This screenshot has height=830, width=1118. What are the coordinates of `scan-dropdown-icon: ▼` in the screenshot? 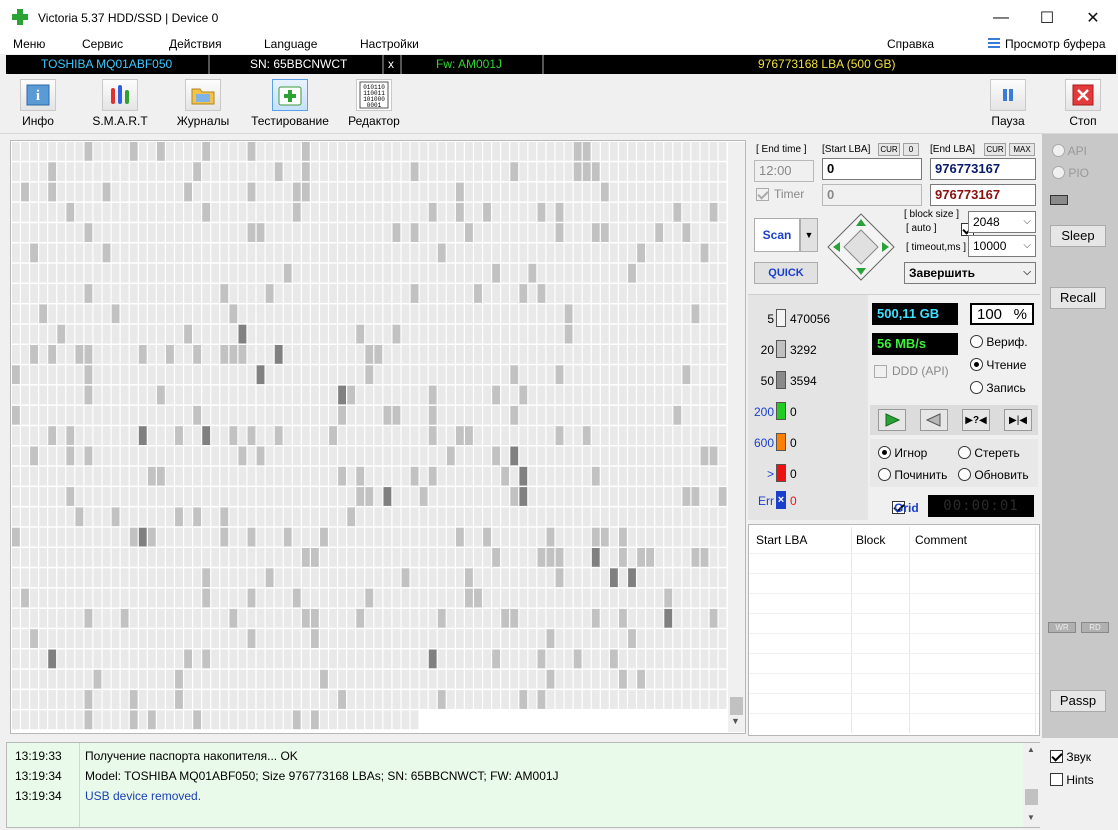 It's located at (809, 235).